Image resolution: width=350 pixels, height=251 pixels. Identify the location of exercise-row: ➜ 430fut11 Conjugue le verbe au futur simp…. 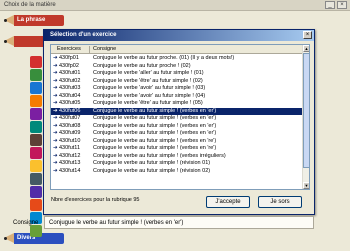
(177, 149).